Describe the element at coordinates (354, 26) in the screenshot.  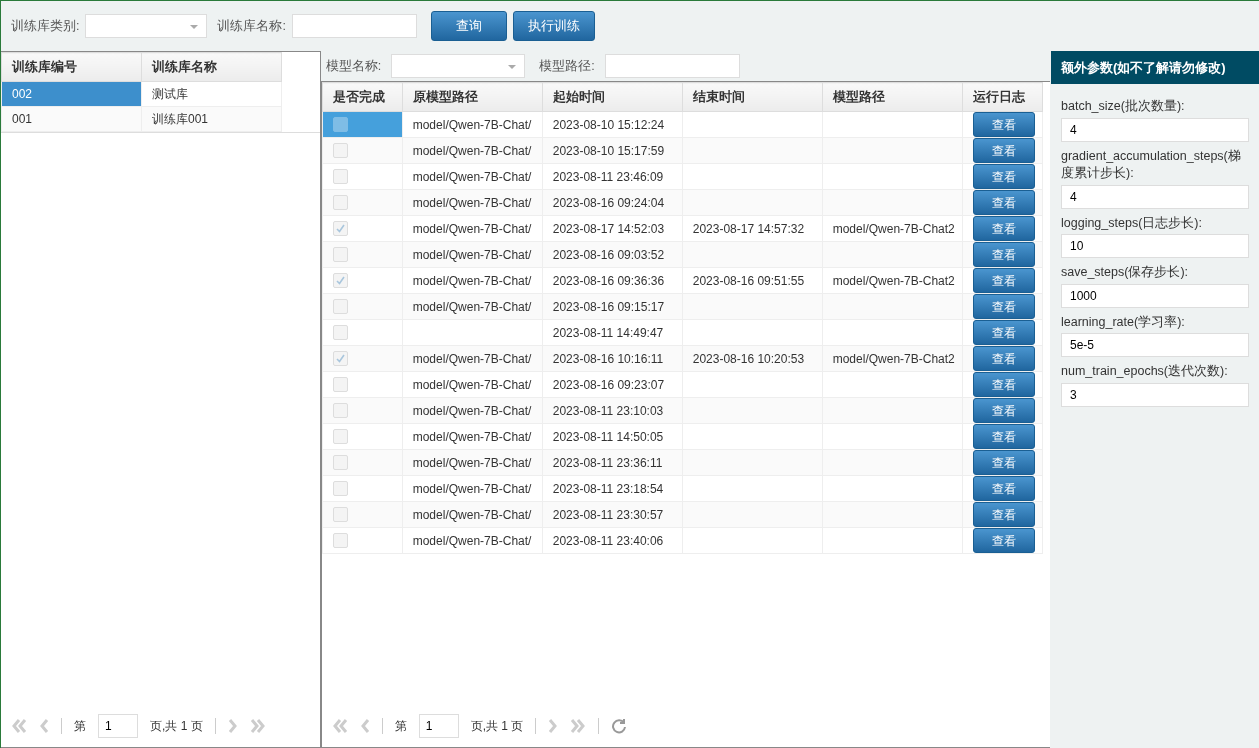
I see `name-field` at that location.